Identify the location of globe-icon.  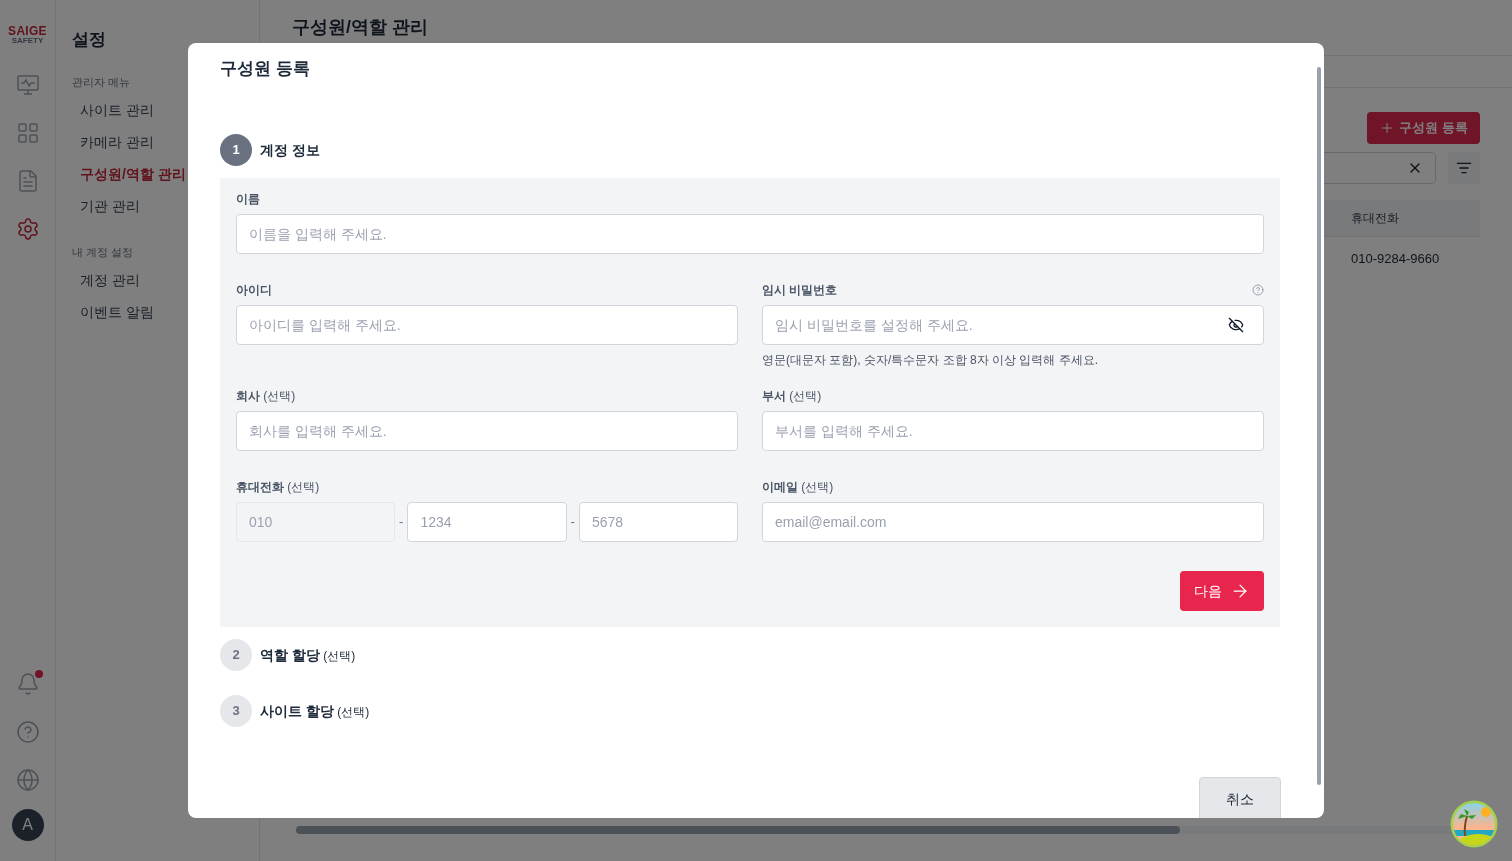
(27, 780).